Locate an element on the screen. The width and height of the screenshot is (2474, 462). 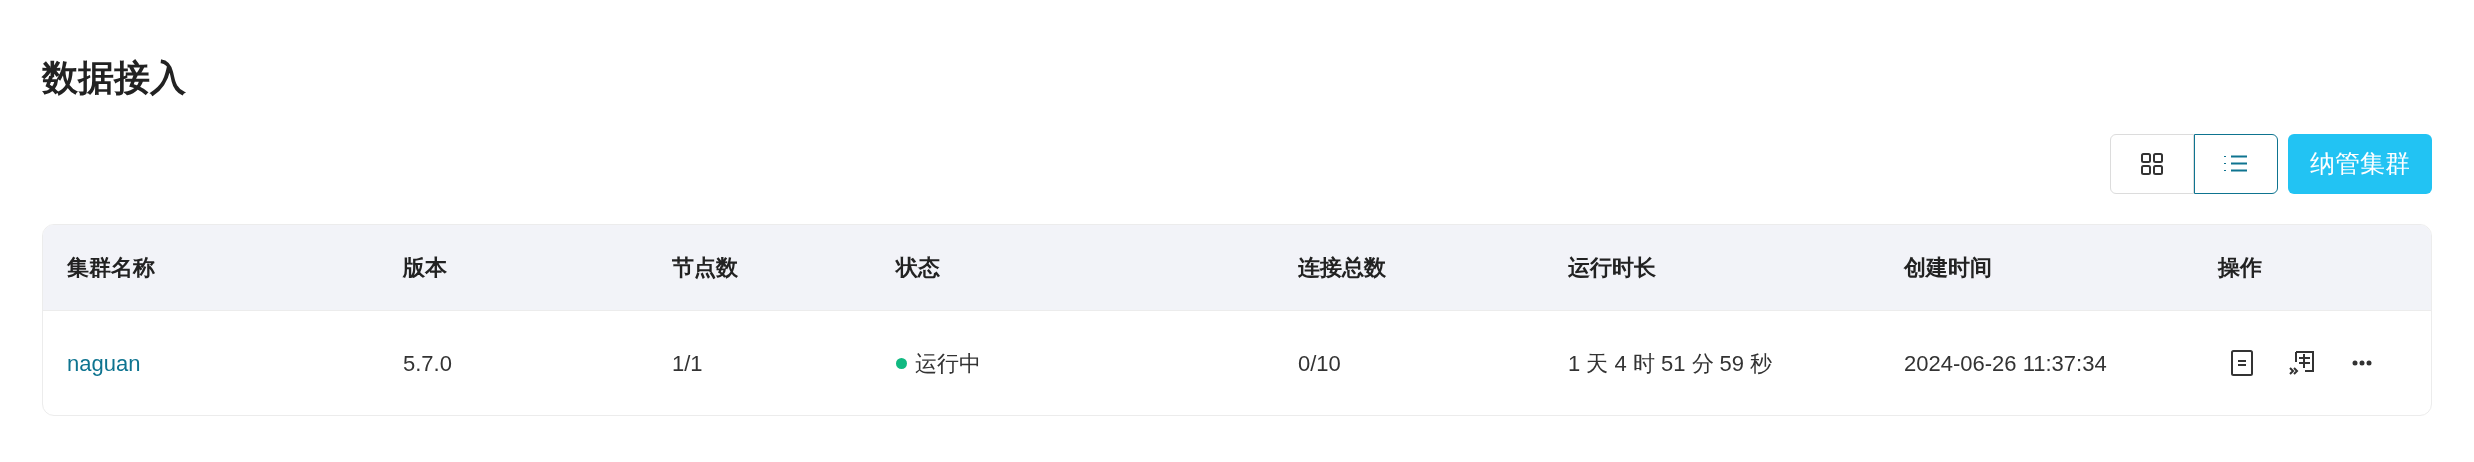
status-text: 运行中 is located at coordinates (948, 363).